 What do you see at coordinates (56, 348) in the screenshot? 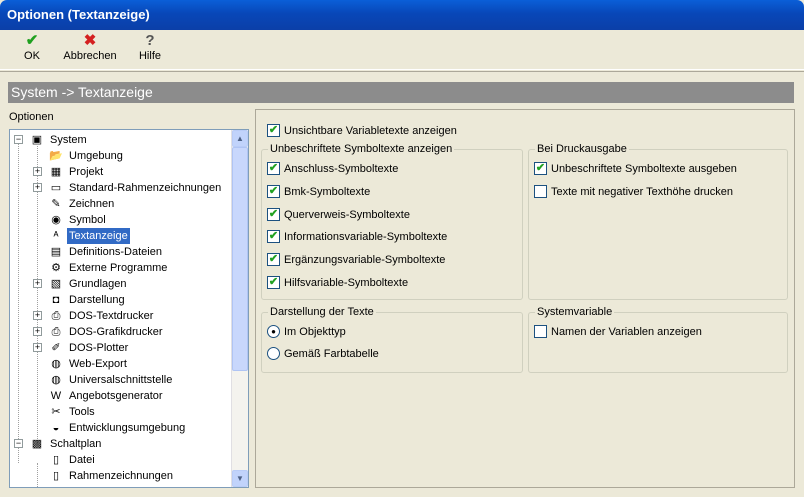
I see `plotter-icon: ✐` at bounding box center [56, 348].